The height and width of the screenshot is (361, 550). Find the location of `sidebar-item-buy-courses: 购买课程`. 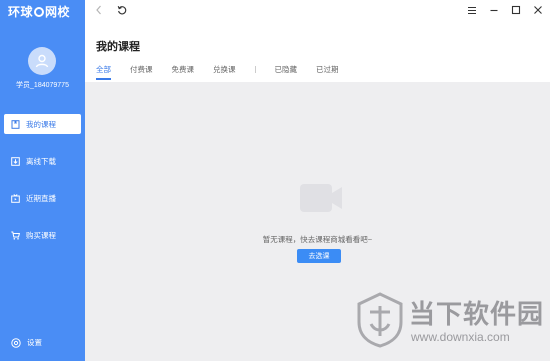

sidebar-item-buy-courses: 购买课程 is located at coordinates (42, 235).